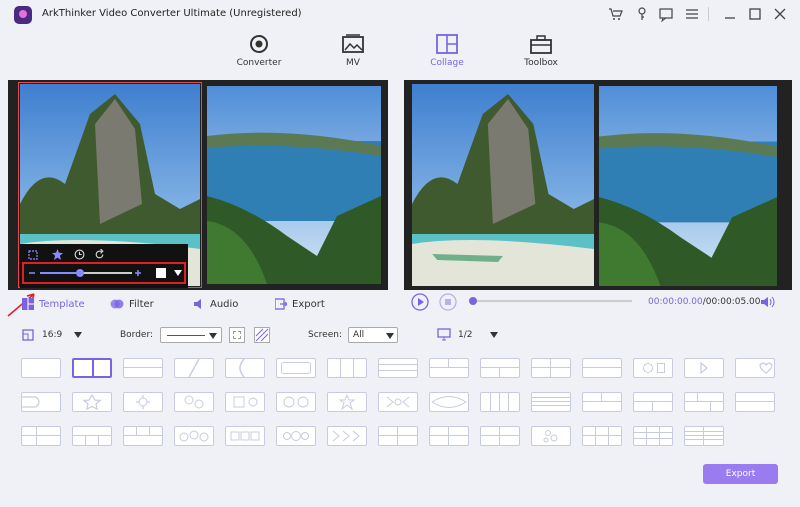 The height and width of the screenshot is (507, 800). Describe the element at coordinates (178, 273) in the screenshot. I see `chevron-down-icon` at that location.